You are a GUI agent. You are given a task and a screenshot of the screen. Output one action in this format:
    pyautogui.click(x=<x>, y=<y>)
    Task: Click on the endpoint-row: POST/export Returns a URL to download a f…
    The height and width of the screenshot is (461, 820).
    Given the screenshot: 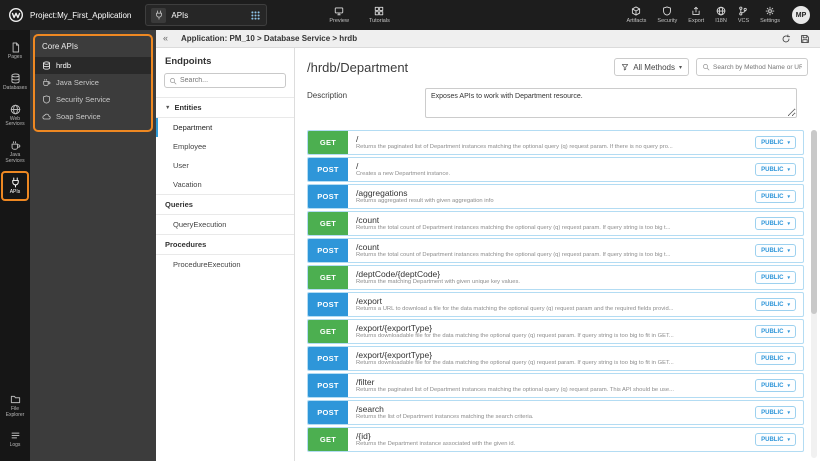 What is the action you would take?
    pyautogui.click(x=555, y=304)
    